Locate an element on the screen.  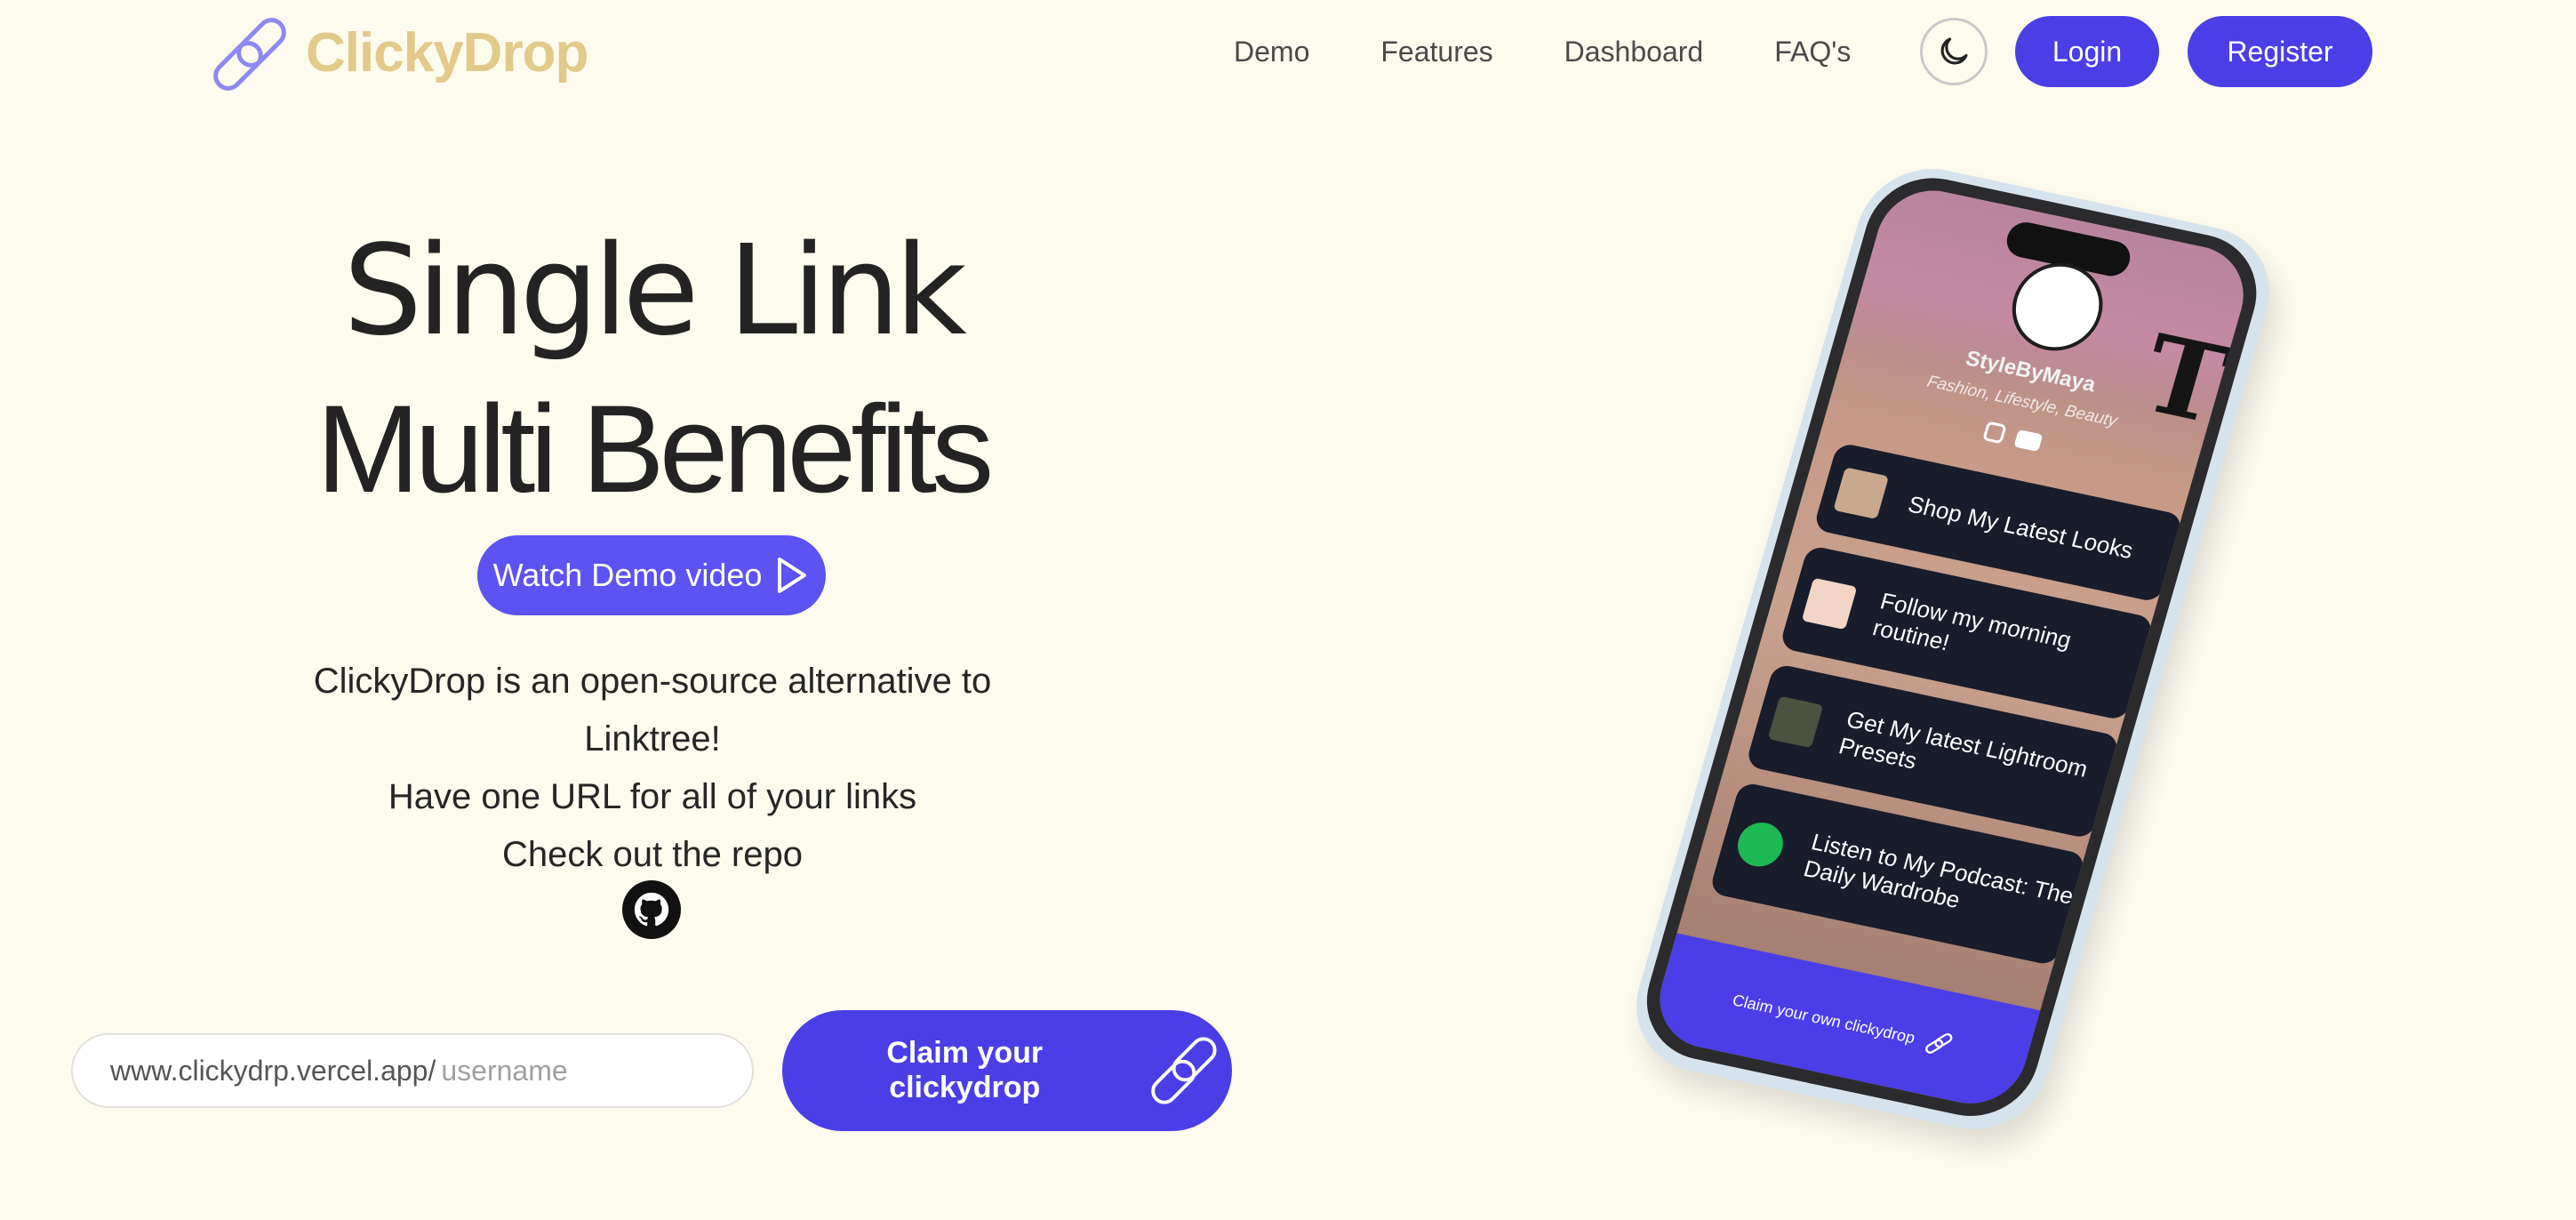
username-field: www.clickydrp.vercel.app/ is located at coordinates (412, 1070).